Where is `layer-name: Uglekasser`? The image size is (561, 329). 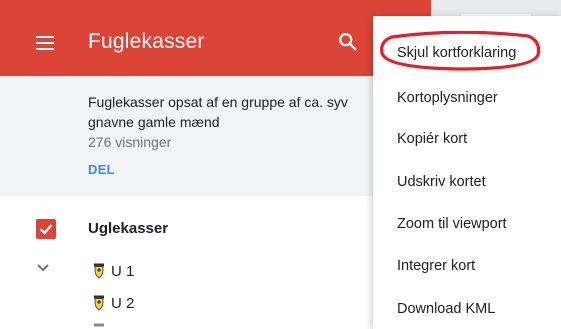 layer-name: Uglekasser is located at coordinates (128, 228).